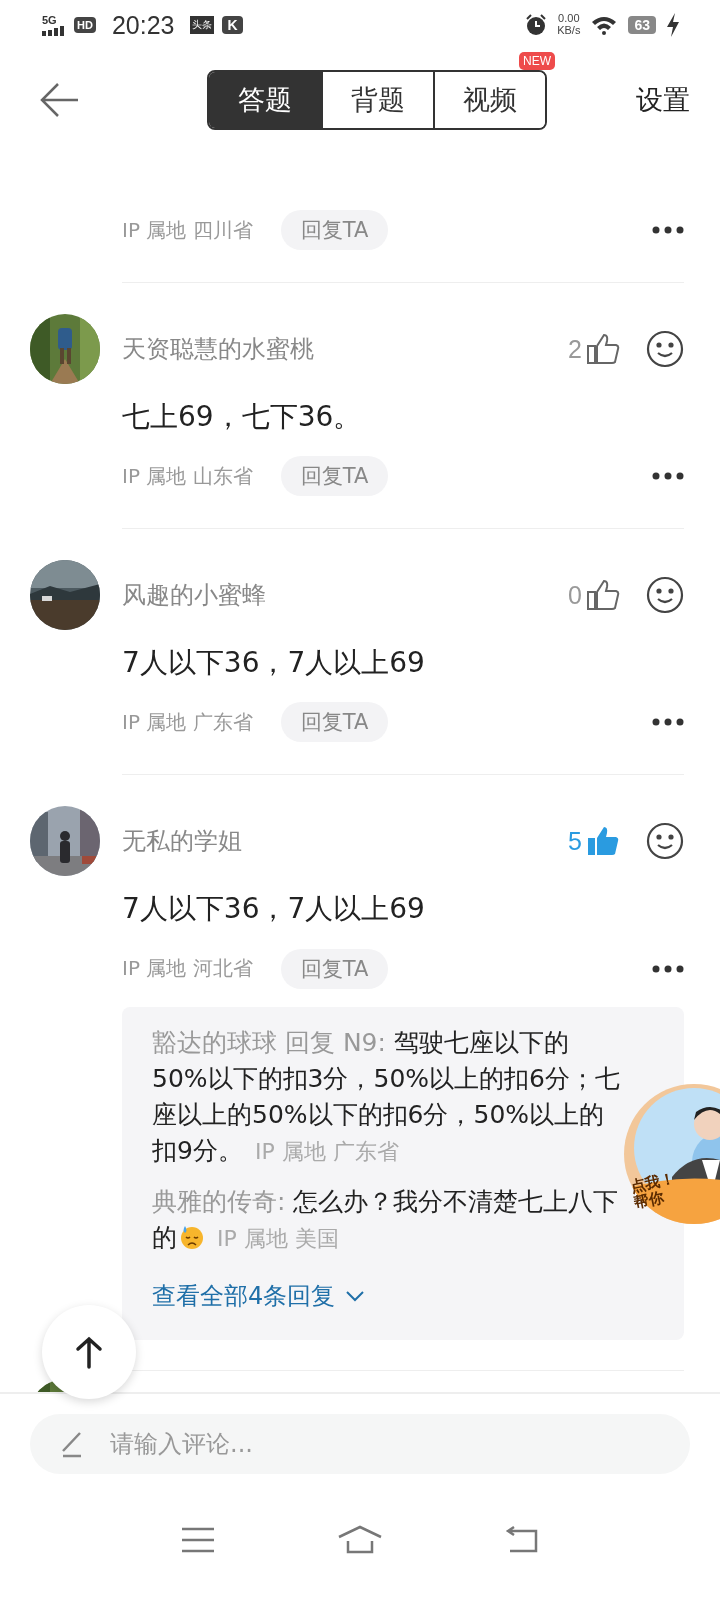 The width and height of the screenshot is (720, 1600). What do you see at coordinates (187, 969) in the screenshot?
I see `ip-location: IP 属地 河北省` at bounding box center [187, 969].